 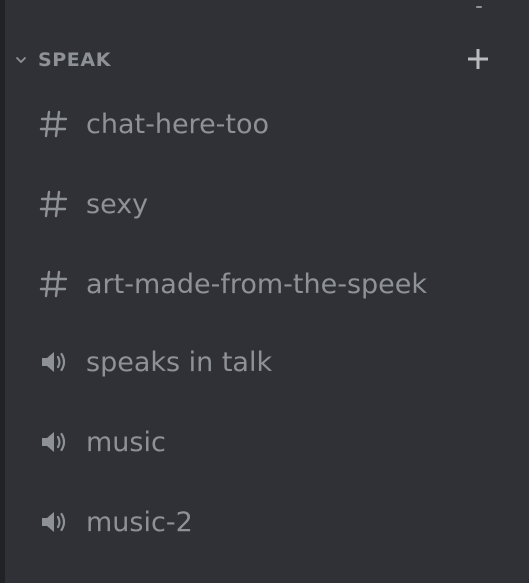 I want to click on channel-item-sexy: sexy, so click(x=264, y=206).